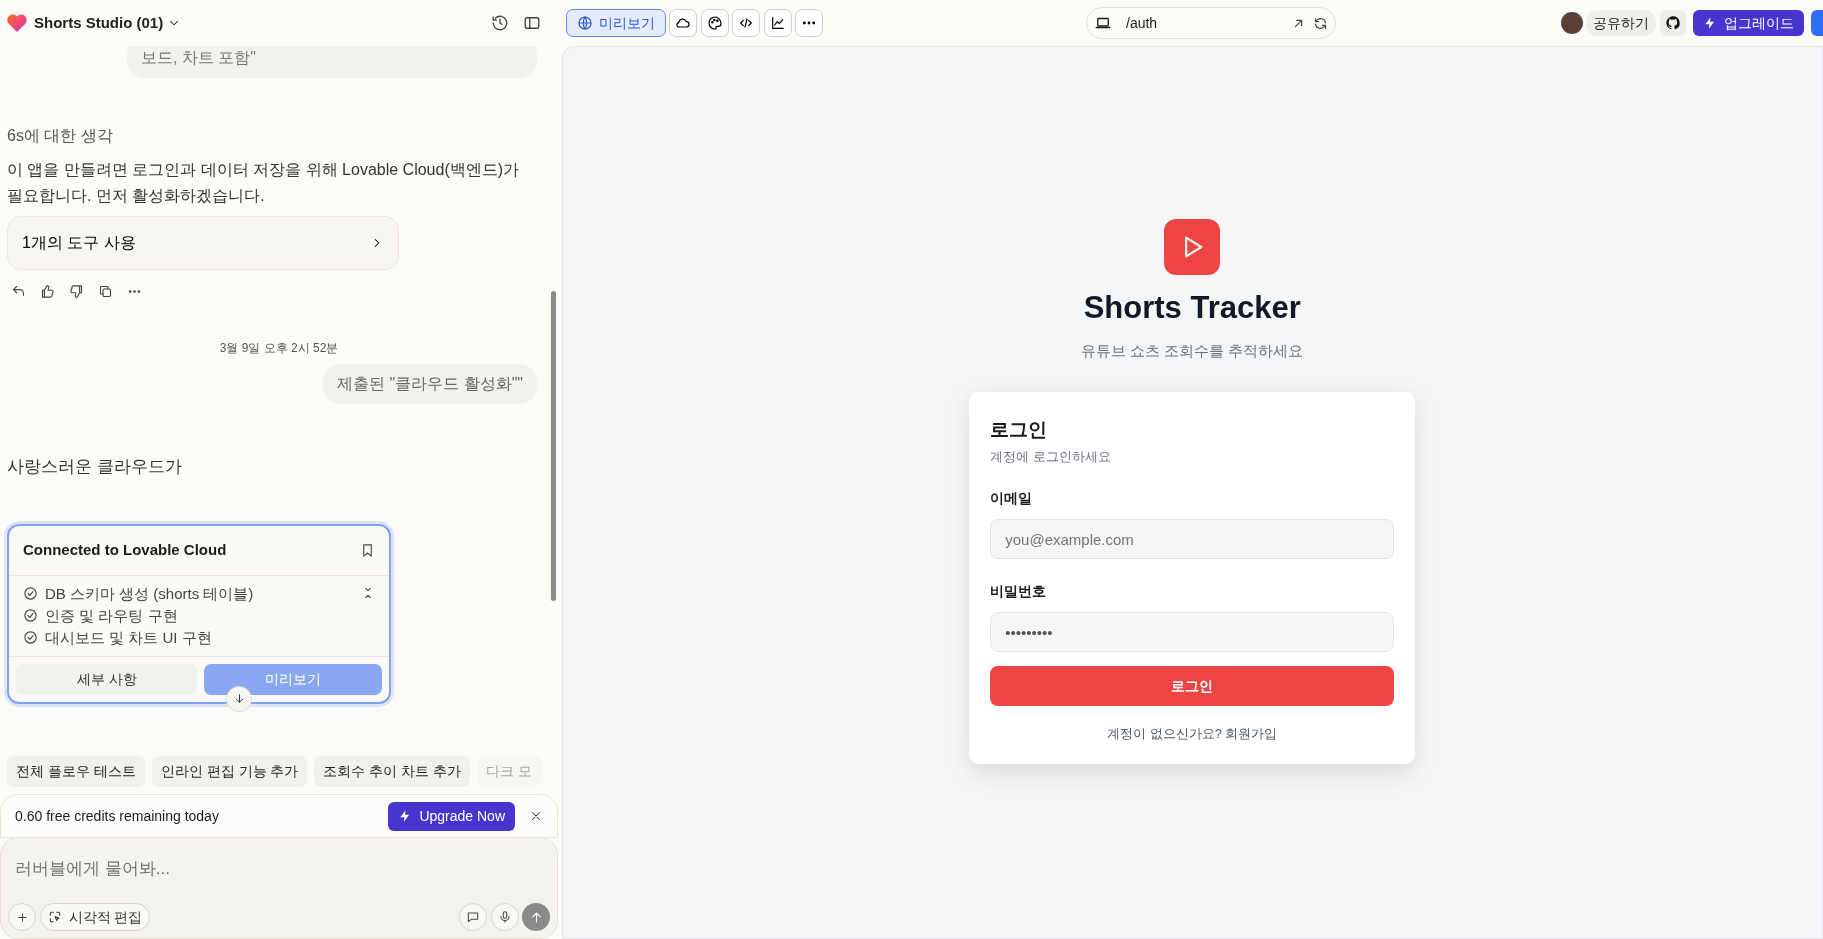  What do you see at coordinates (451, 816) in the screenshot?
I see `upgrade-now-button: Upgrade Now` at bounding box center [451, 816].